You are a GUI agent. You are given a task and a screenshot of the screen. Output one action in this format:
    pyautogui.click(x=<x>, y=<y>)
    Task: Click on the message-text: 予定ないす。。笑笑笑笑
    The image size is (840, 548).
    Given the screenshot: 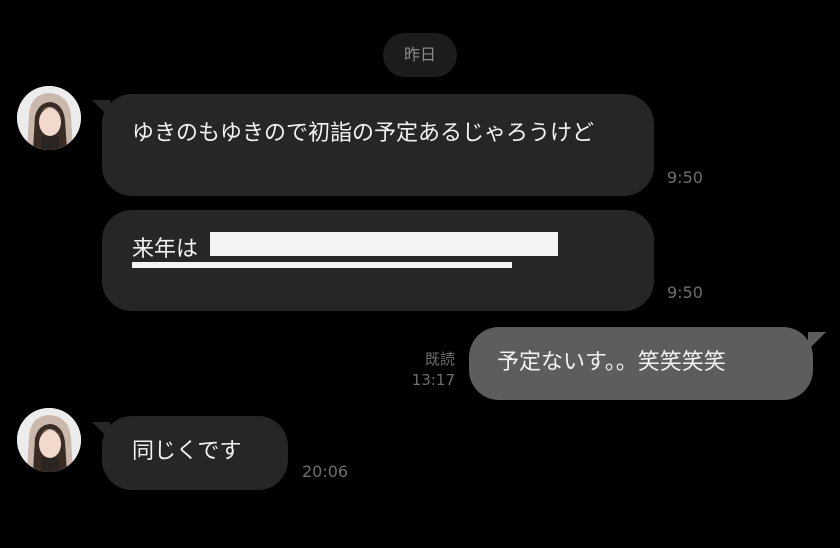 What is the action you would take?
    pyautogui.click(x=611, y=362)
    